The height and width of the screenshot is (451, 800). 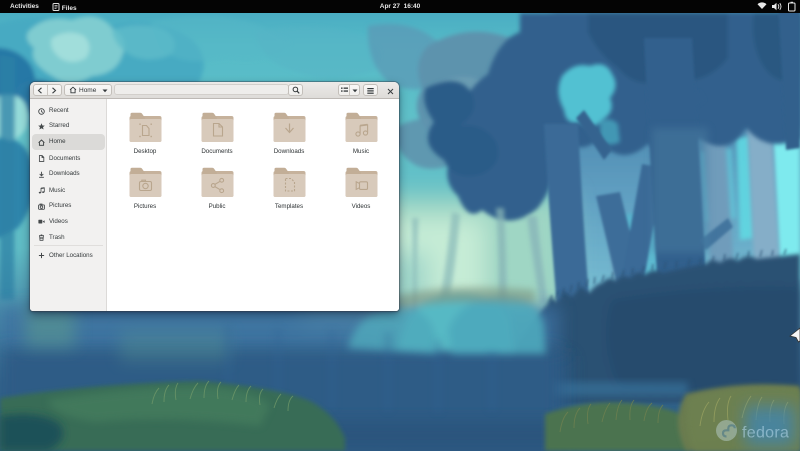 I want to click on svg-text: fedora, so click(x=765, y=433).